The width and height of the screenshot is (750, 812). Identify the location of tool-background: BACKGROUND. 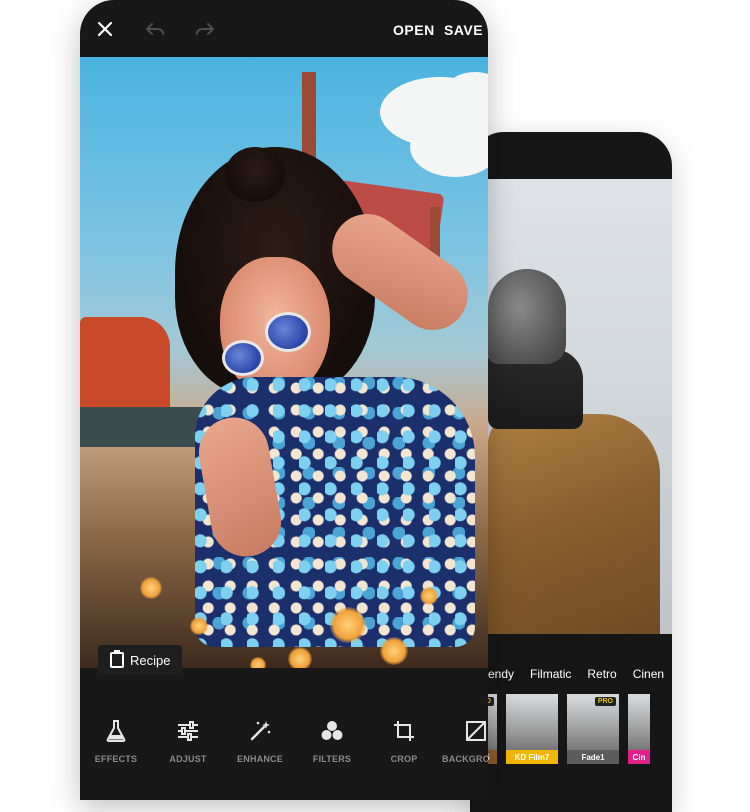
(464, 741).